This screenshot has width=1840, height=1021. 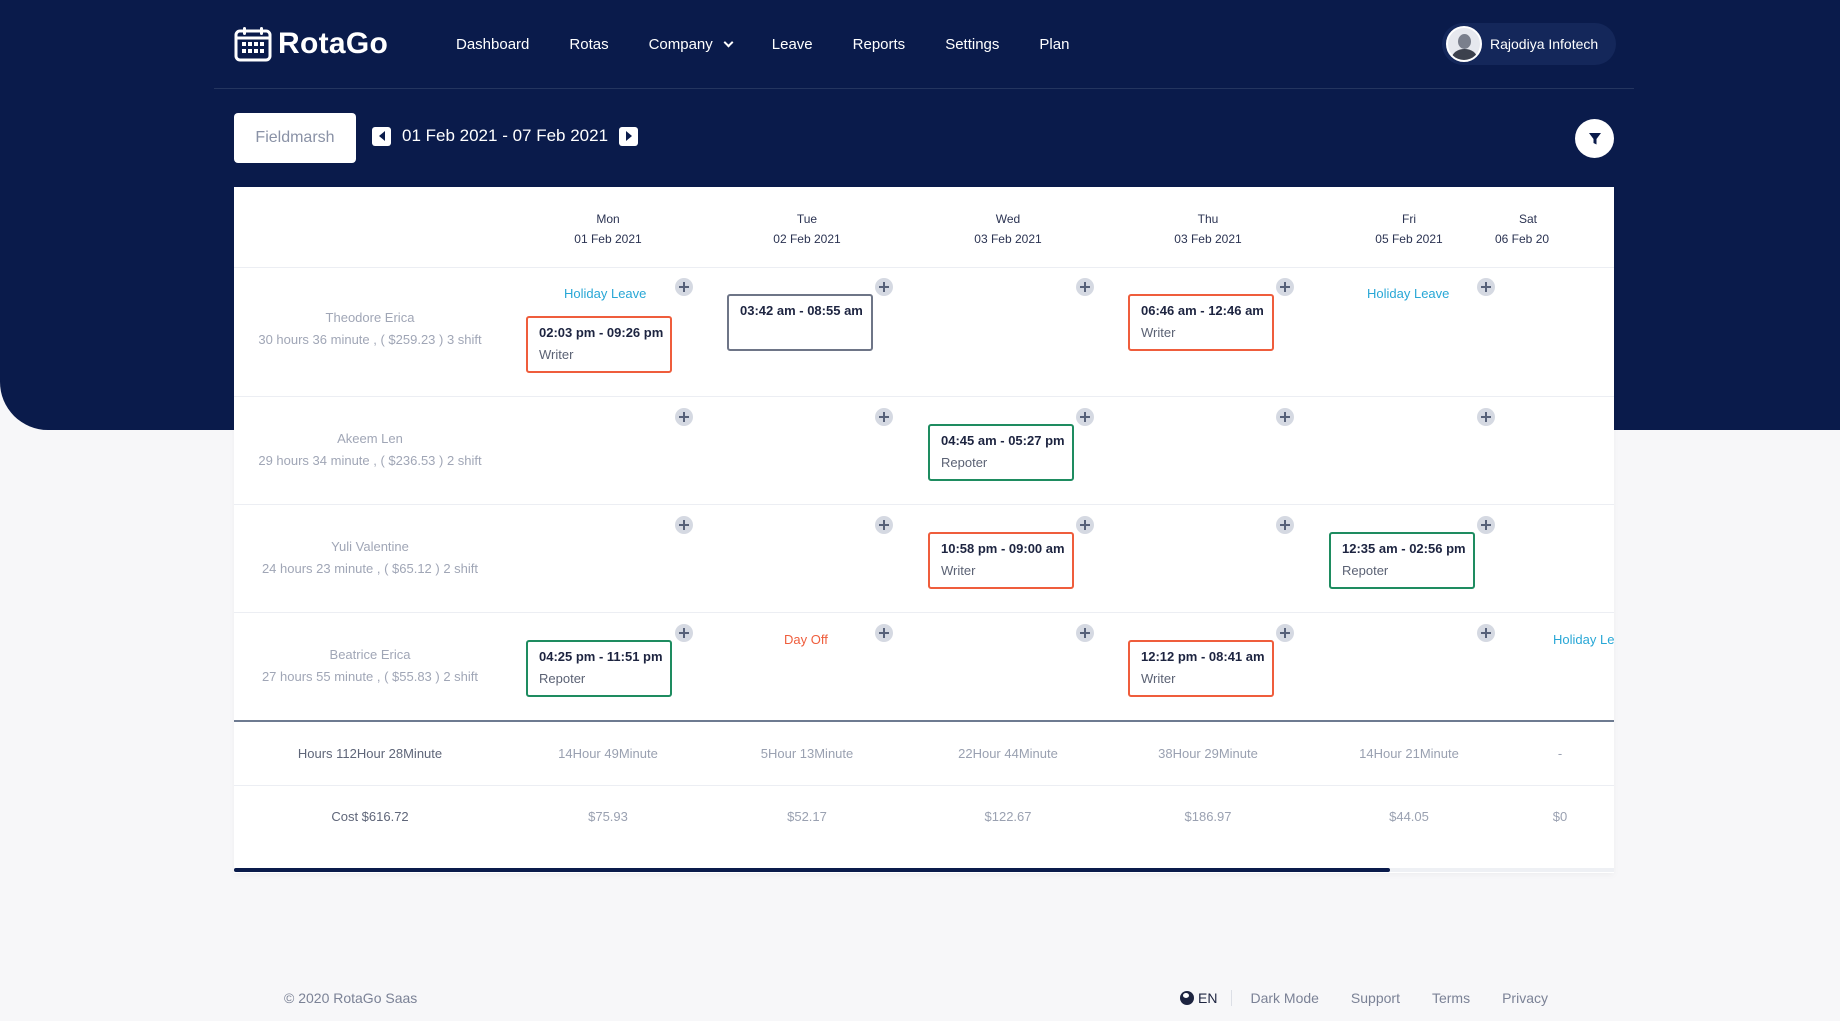 I want to click on nav-leave: Leave, so click(x=792, y=44).